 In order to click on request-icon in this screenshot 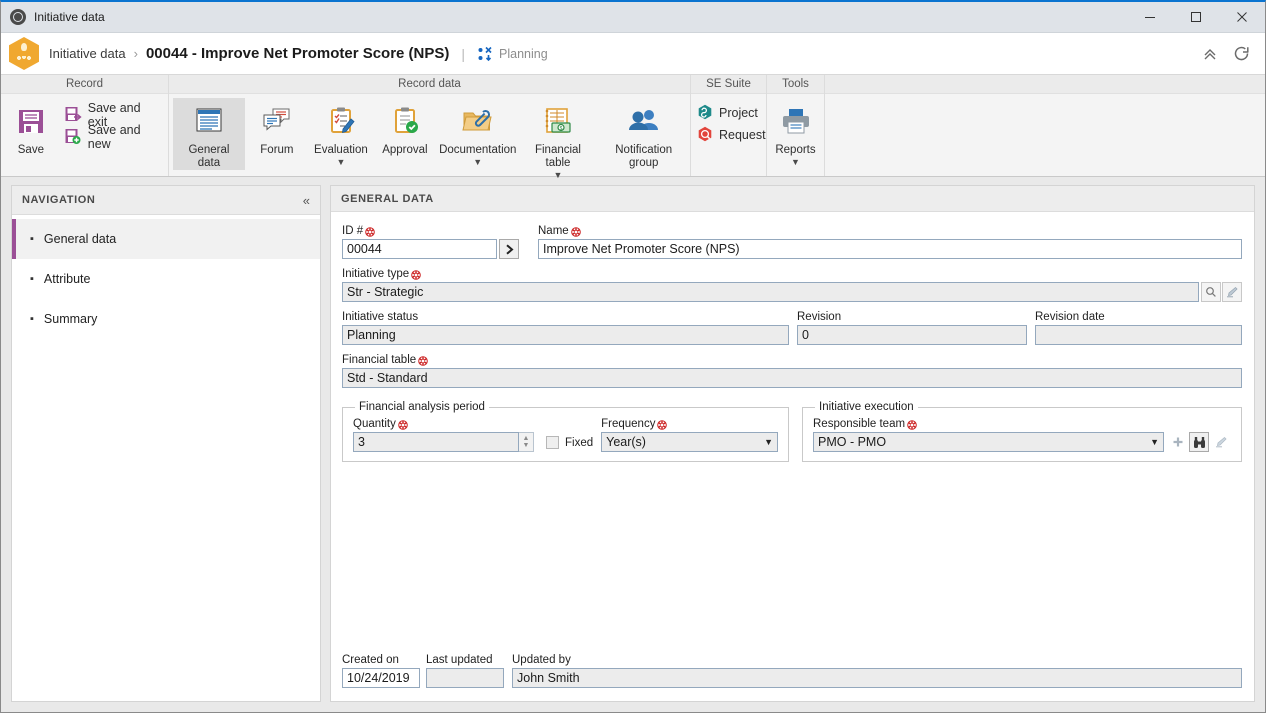, I will do `click(705, 135)`.